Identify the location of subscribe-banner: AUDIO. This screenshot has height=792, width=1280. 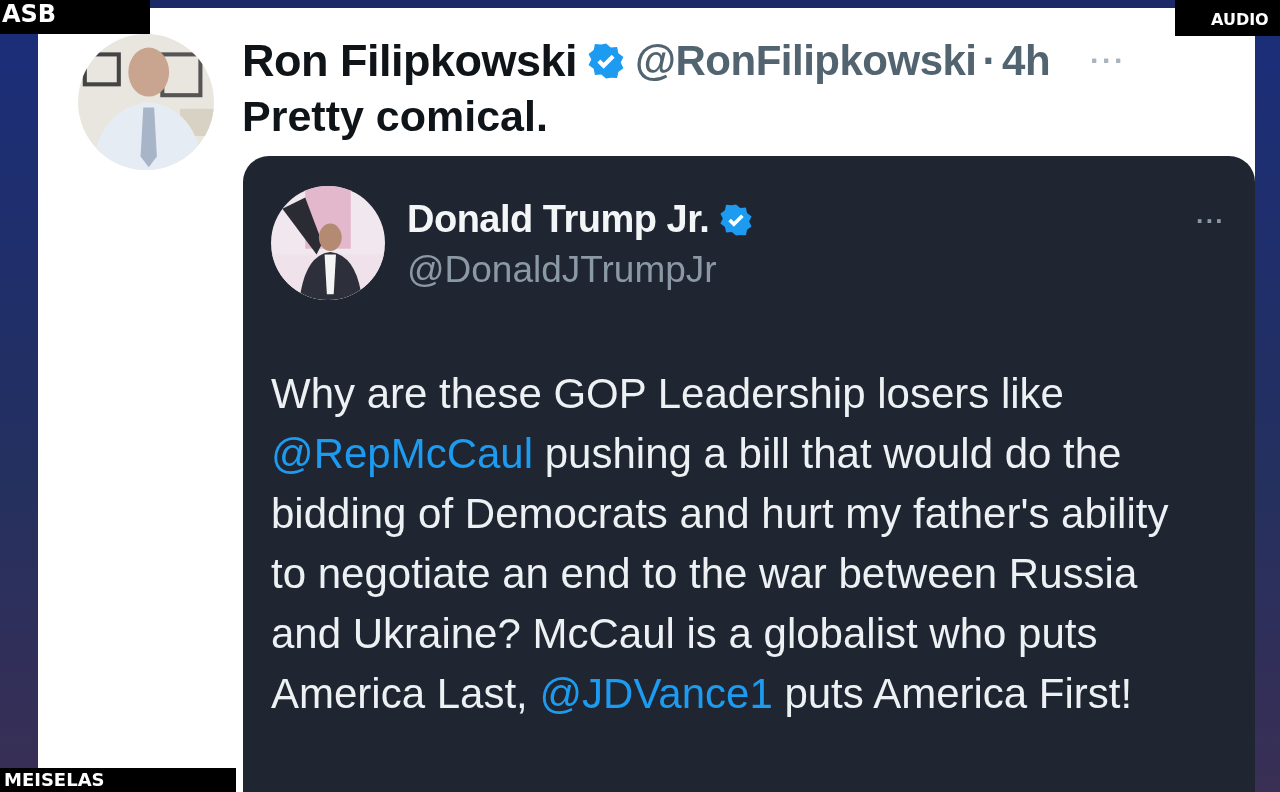
(1227, 18).